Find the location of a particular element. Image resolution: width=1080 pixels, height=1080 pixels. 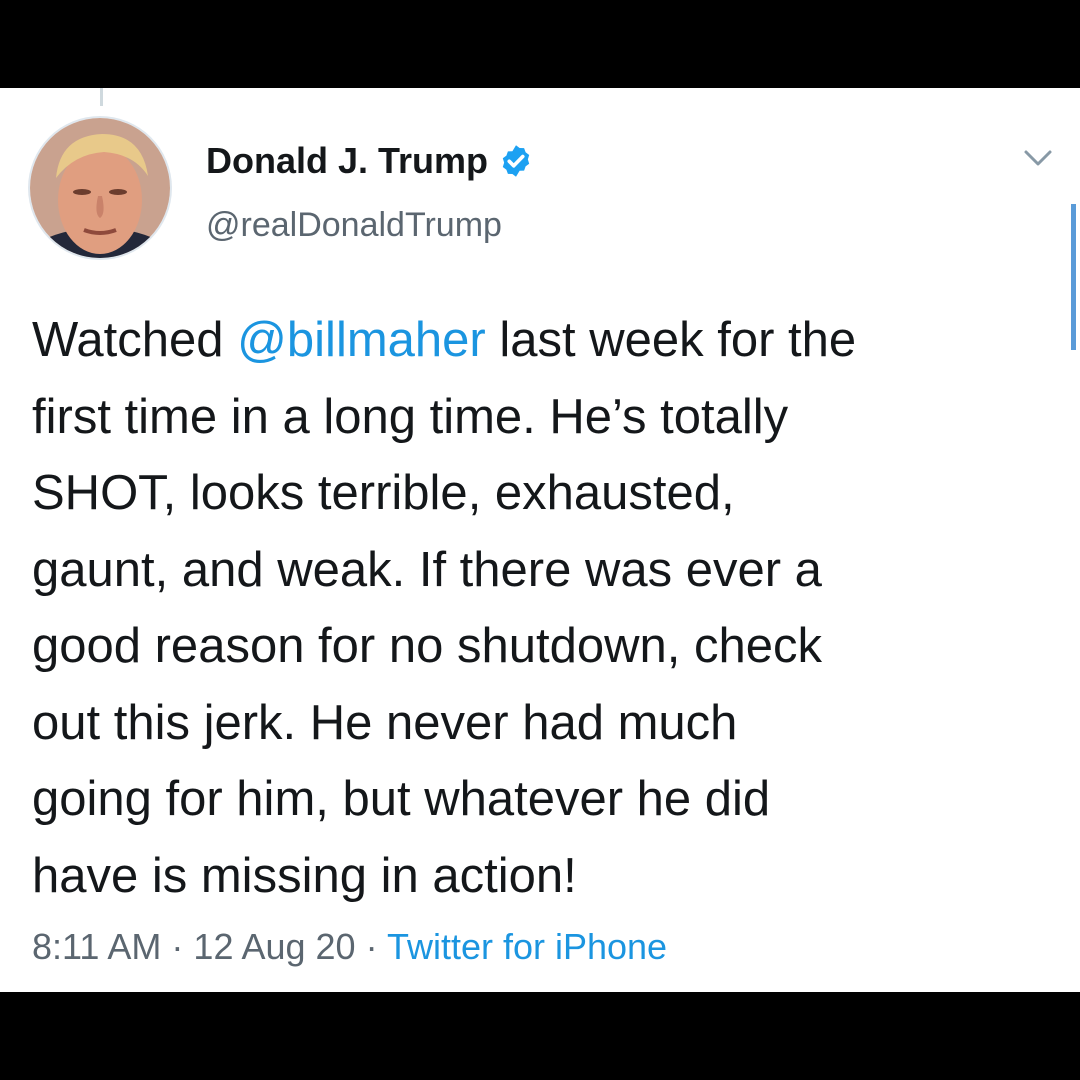

tweet-text-line: have is missing in action! is located at coordinates (304, 875).